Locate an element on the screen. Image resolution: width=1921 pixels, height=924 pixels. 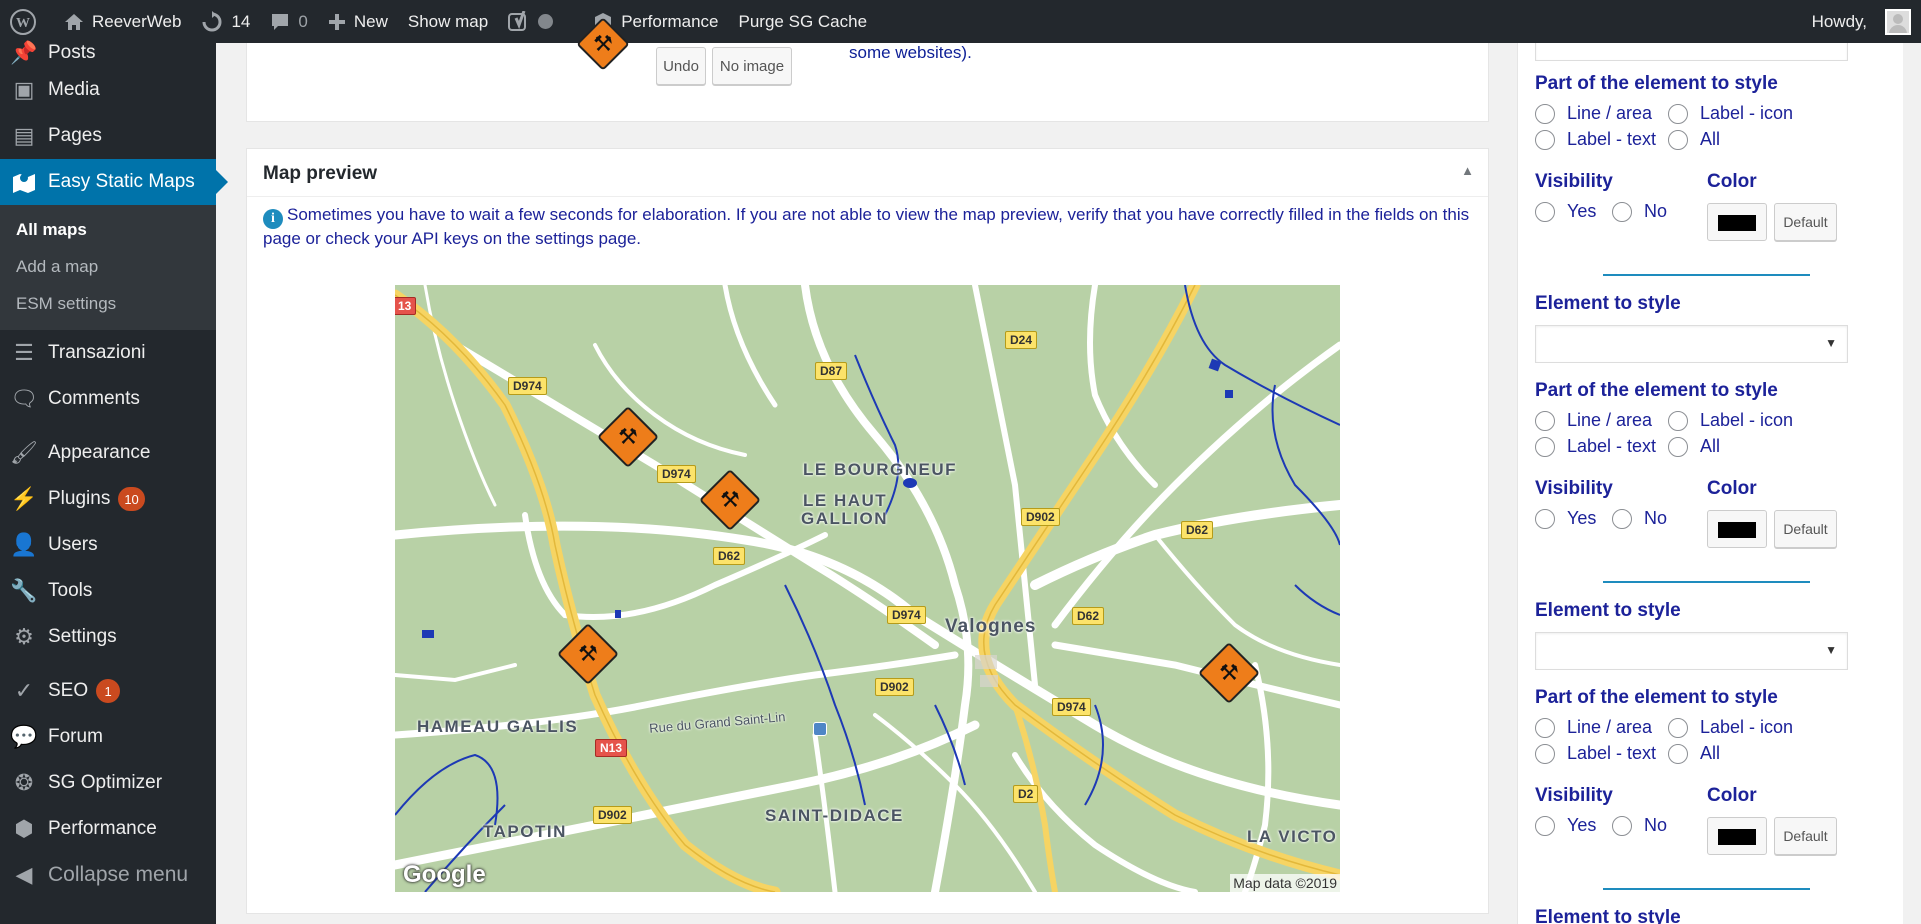
submenu-all-maps: All maps is located at coordinates (108, 229).